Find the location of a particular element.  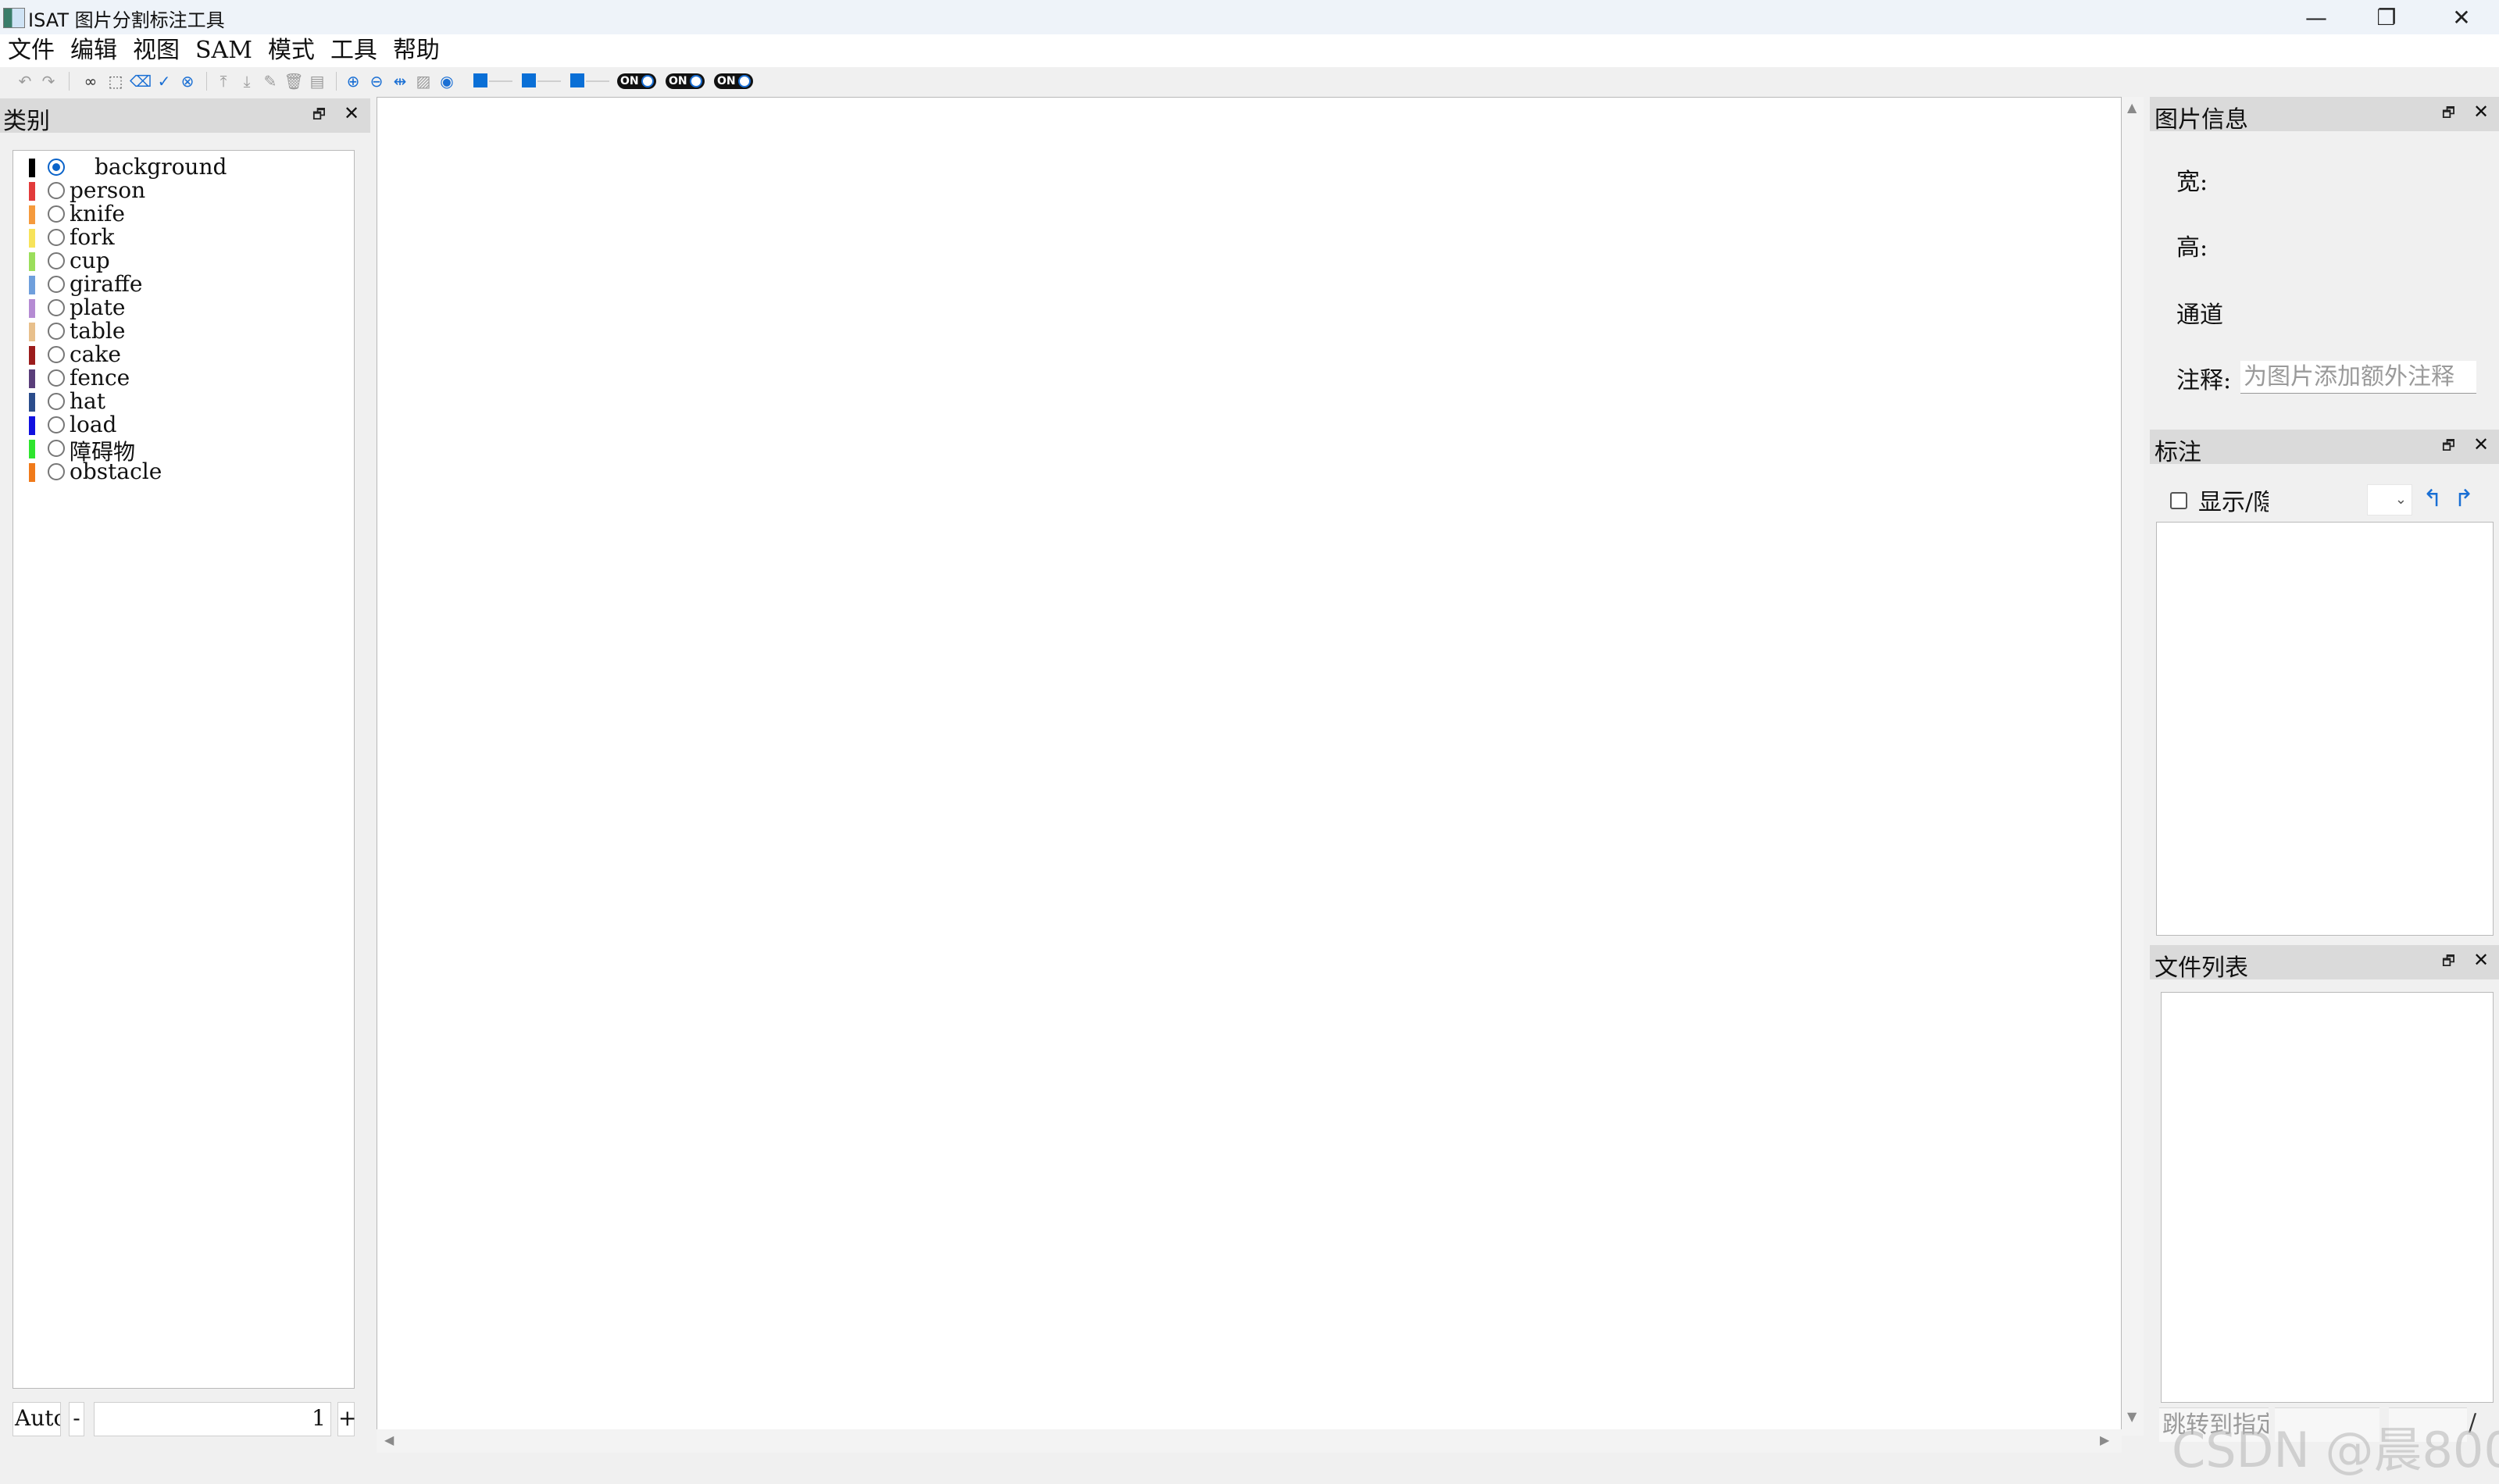

auto-button: Auto is located at coordinates (36, 1419).